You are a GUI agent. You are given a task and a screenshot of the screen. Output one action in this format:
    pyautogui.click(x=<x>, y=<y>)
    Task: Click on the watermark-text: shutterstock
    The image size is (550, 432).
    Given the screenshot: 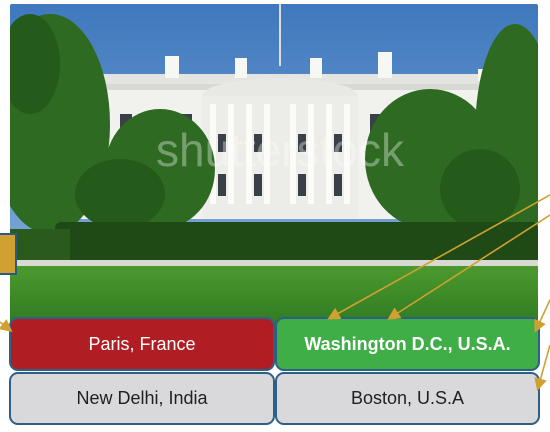 What is the action you would take?
    pyautogui.click(x=280, y=150)
    